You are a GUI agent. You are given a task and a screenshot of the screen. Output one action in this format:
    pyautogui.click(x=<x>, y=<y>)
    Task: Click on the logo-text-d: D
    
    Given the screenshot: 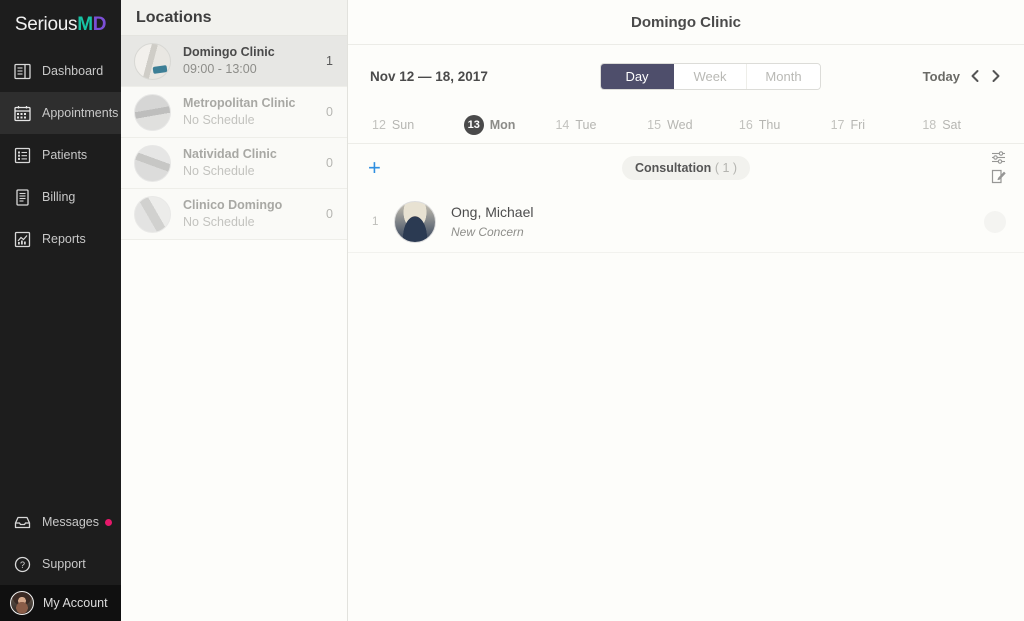 What is the action you would take?
    pyautogui.click(x=99, y=24)
    